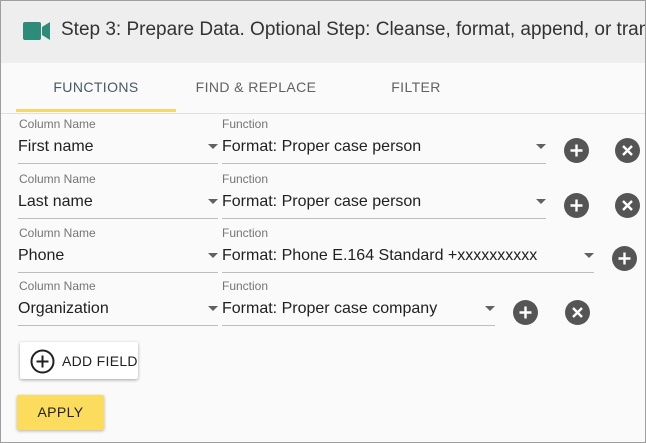 The width and height of the screenshot is (646, 443). I want to click on function-select: Format: Phone E.164 Standard +xxxxxxxxxx, so click(408, 257).